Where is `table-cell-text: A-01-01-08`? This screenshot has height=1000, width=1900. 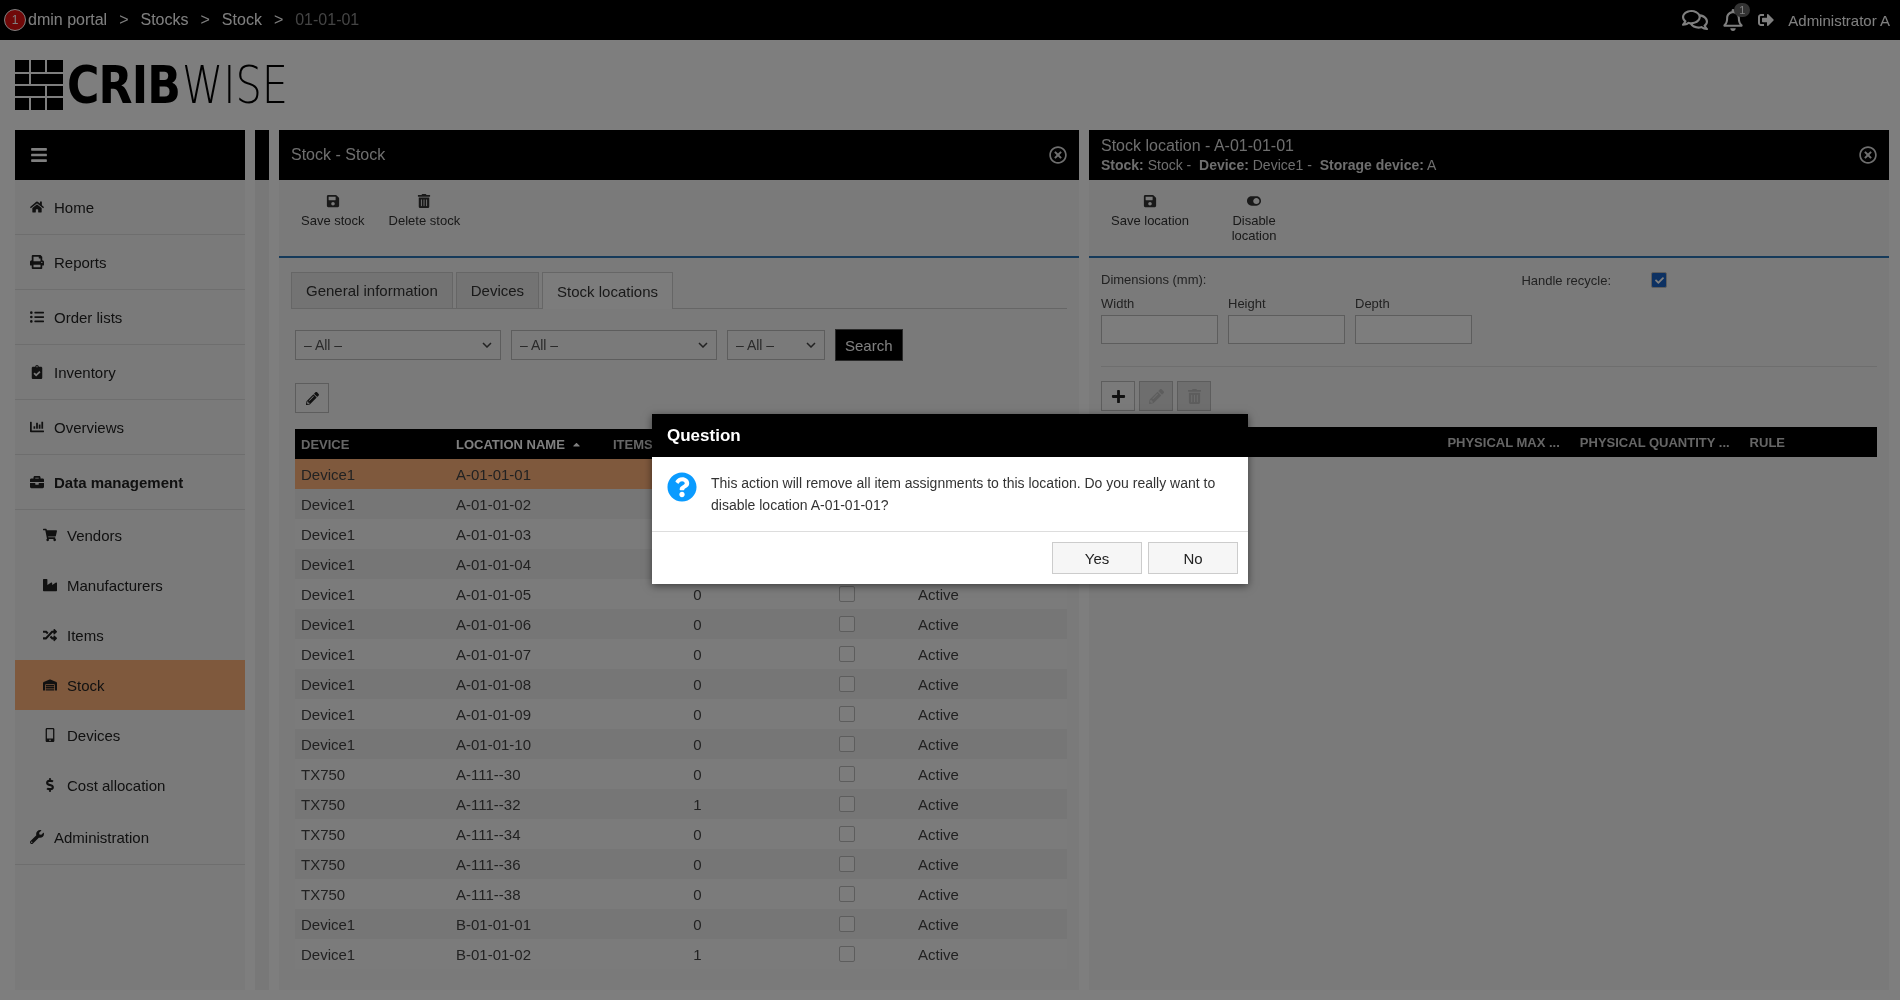 table-cell-text: A-01-01-08 is located at coordinates (494, 684).